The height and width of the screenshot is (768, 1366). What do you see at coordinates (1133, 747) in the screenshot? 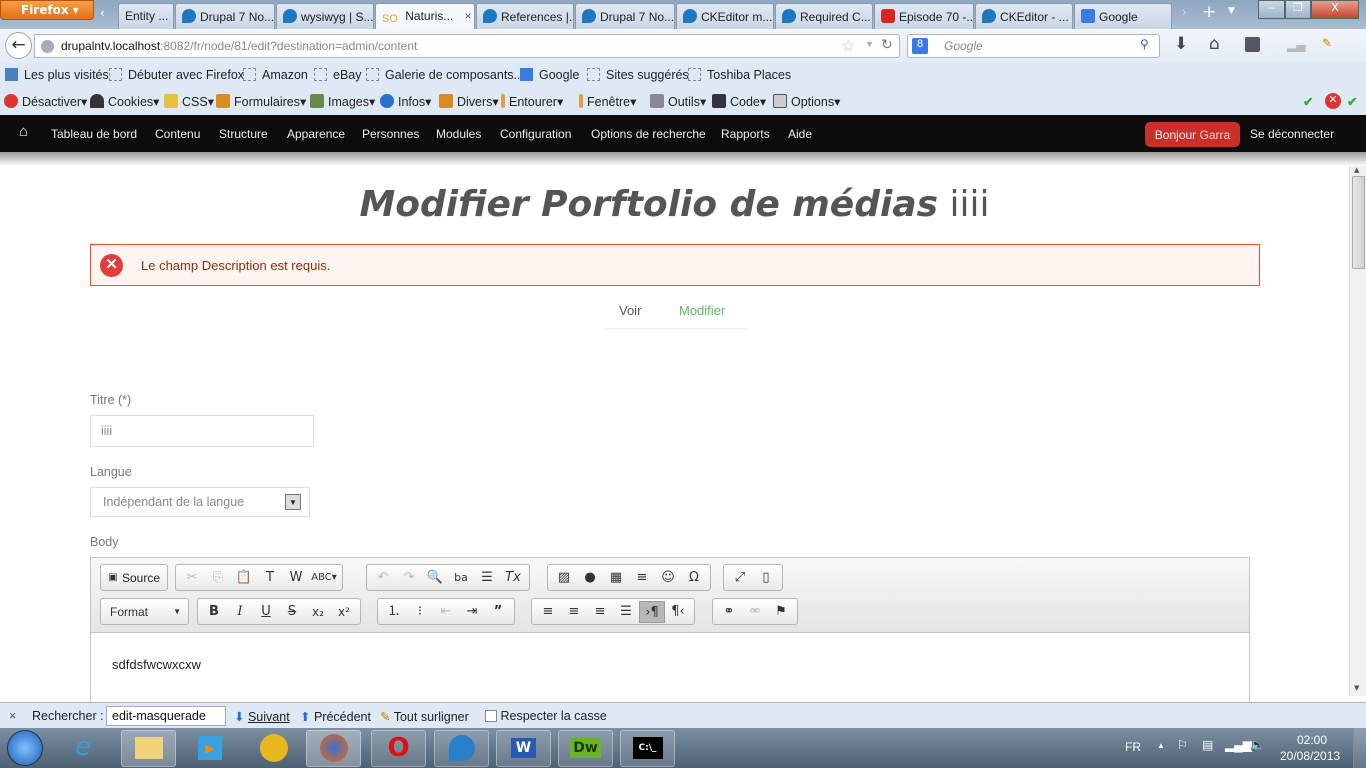
I see `language-indicator: FR` at bounding box center [1133, 747].